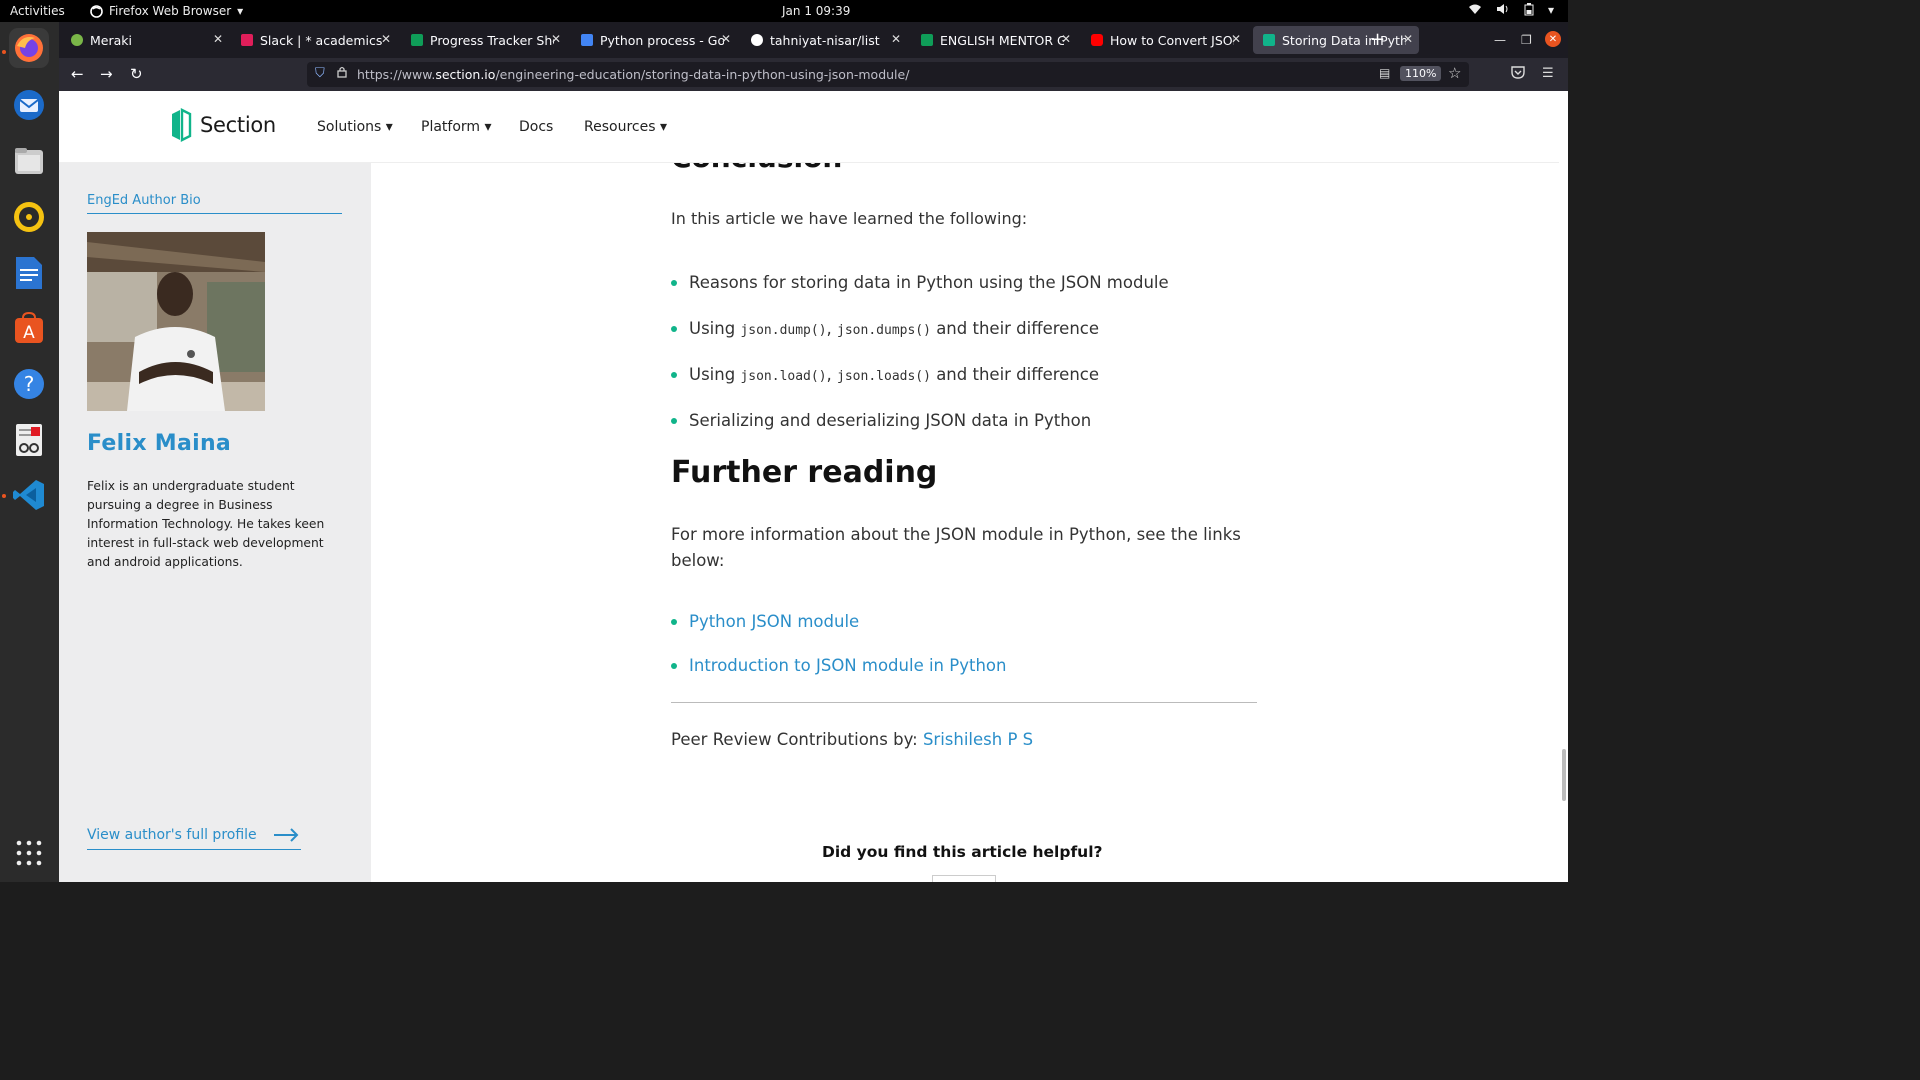  What do you see at coordinates (29, 161) in the screenshot?
I see `files-icon` at bounding box center [29, 161].